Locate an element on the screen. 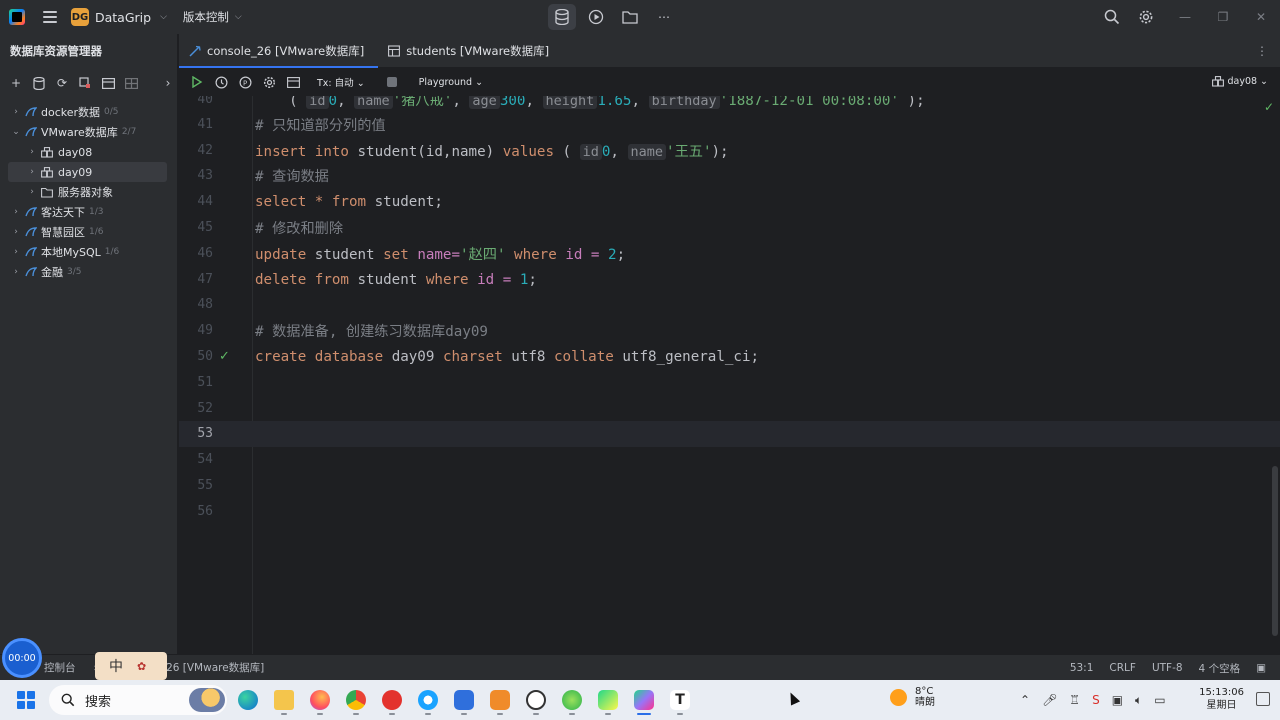  explain-plan-icon: P is located at coordinates (245, 82).